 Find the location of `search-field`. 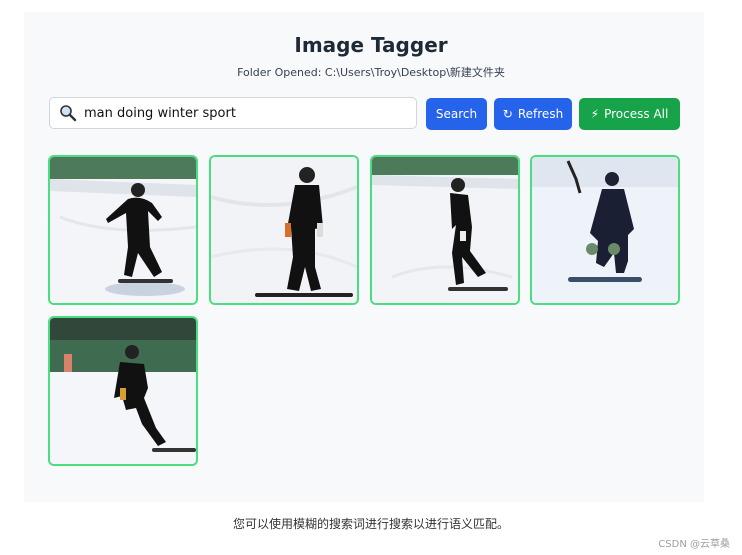

search-field is located at coordinates (233, 113).